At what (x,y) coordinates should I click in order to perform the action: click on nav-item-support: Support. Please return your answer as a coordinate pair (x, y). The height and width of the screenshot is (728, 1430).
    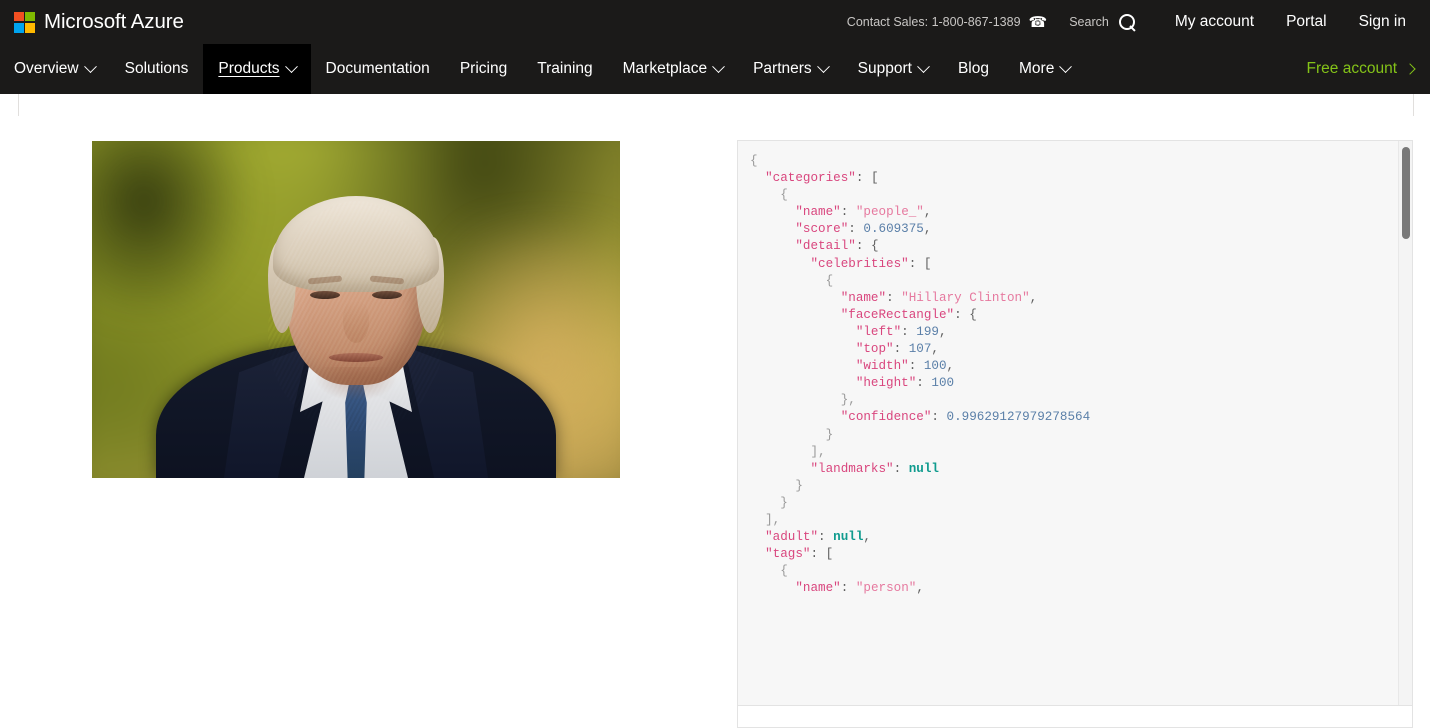
    Looking at the image, I should click on (893, 69).